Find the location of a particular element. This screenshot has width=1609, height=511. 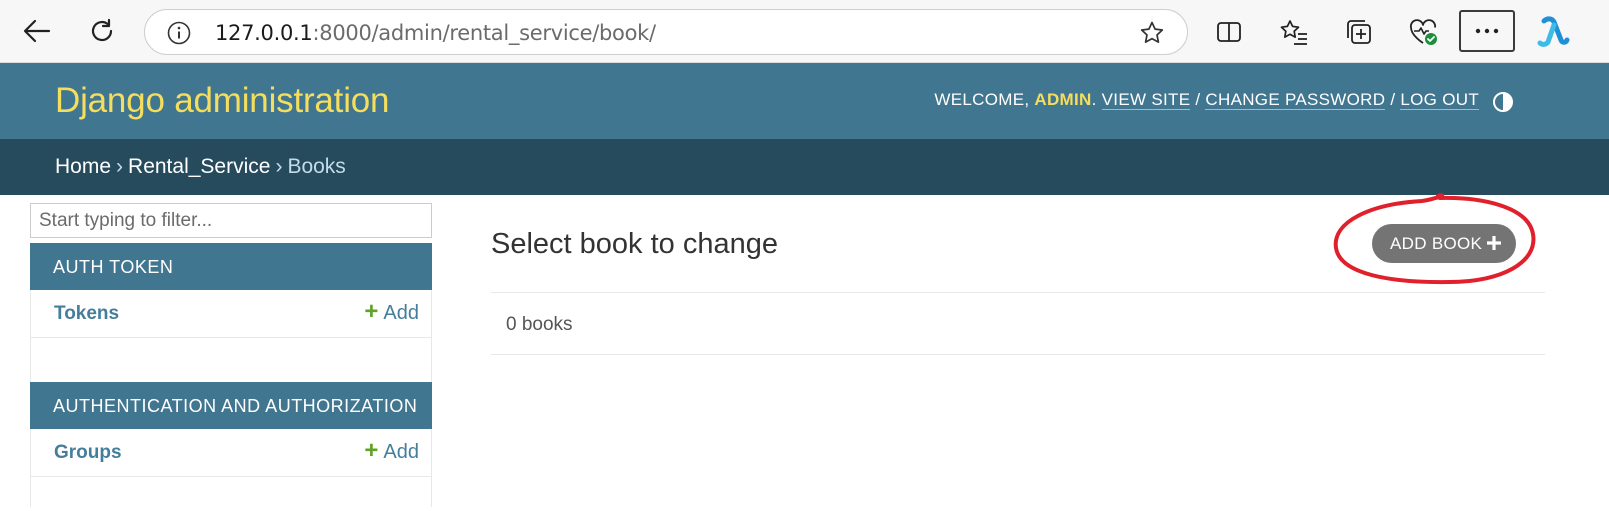

nav-filter-input is located at coordinates (231, 220).